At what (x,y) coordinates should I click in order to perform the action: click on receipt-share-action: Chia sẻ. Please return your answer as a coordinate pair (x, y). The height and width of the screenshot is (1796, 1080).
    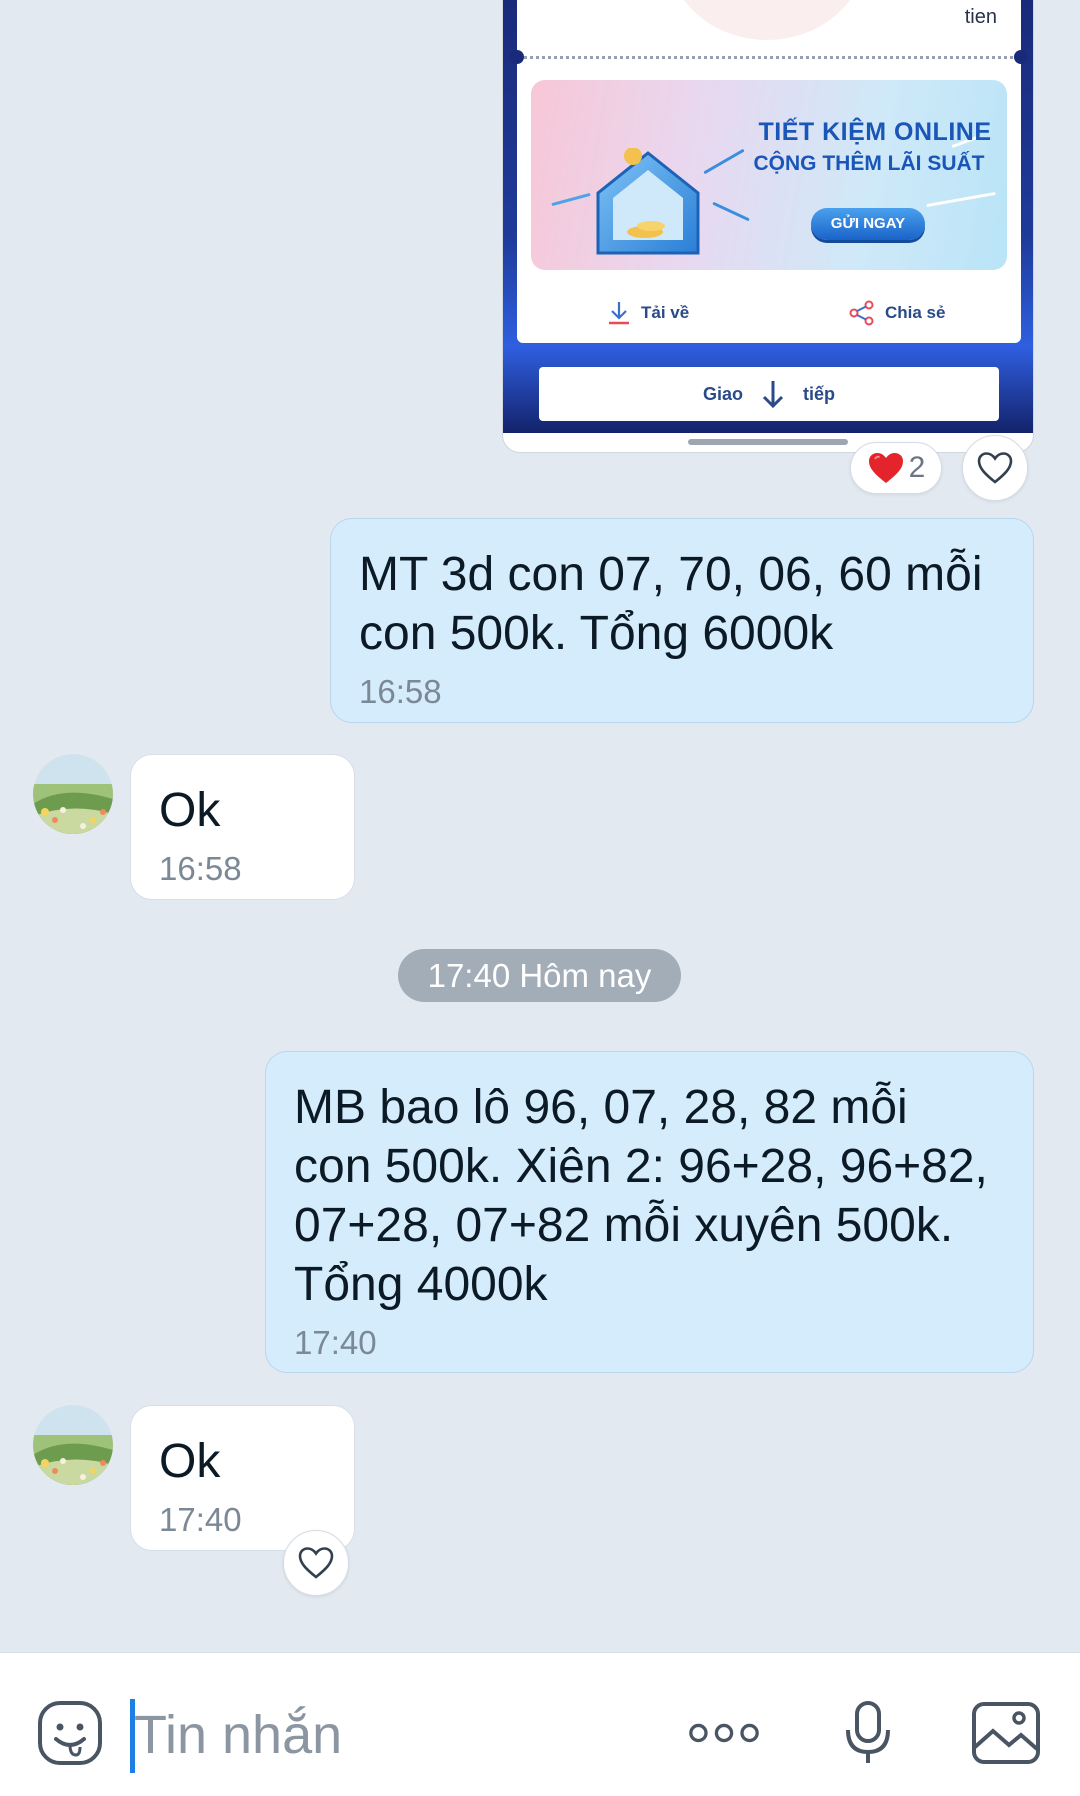
    Looking at the image, I should click on (897, 313).